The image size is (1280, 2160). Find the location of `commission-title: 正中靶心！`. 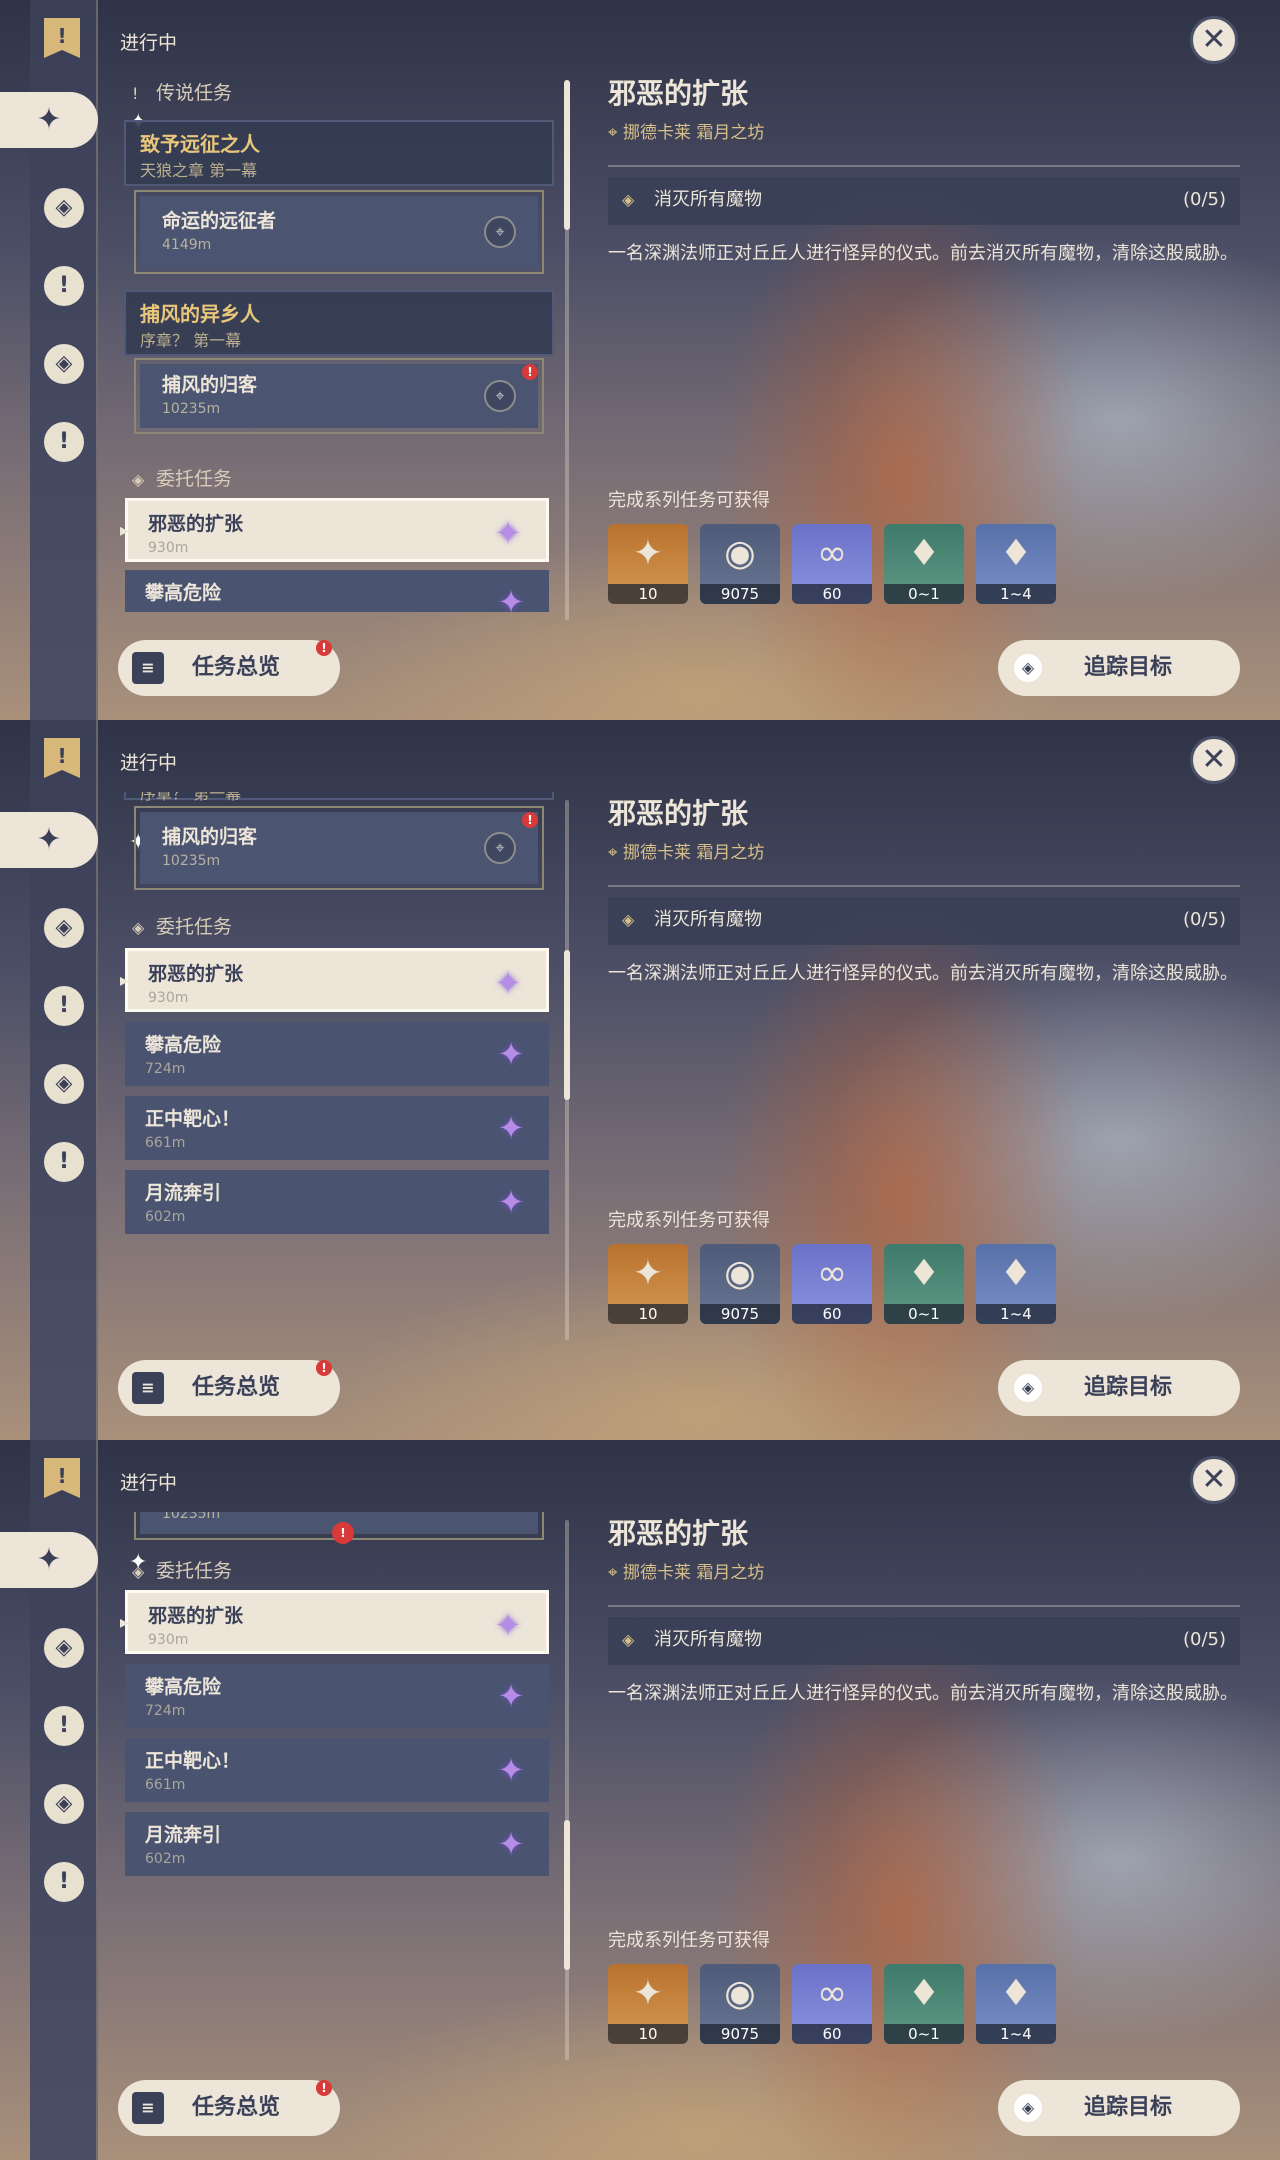

commission-title: 正中靶心！ is located at coordinates (193, 1761).